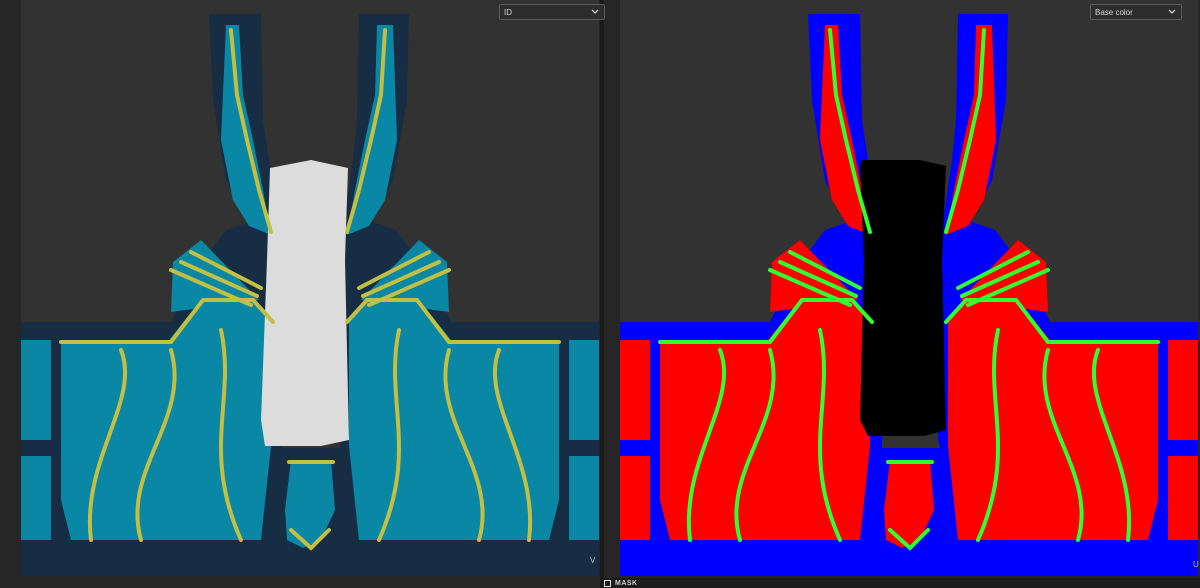  I want to click on axis-marker-left: V, so click(593, 560).